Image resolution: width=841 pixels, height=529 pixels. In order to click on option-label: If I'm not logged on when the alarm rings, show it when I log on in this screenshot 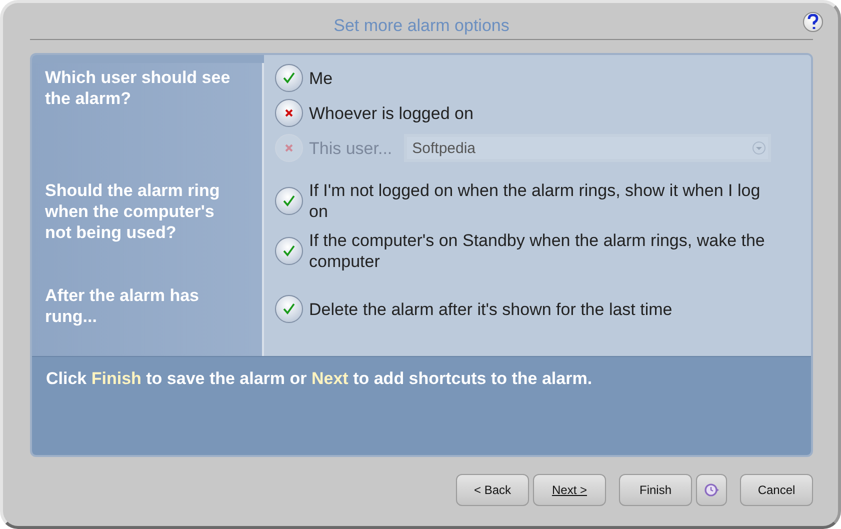, I will do `click(535, 201)`.